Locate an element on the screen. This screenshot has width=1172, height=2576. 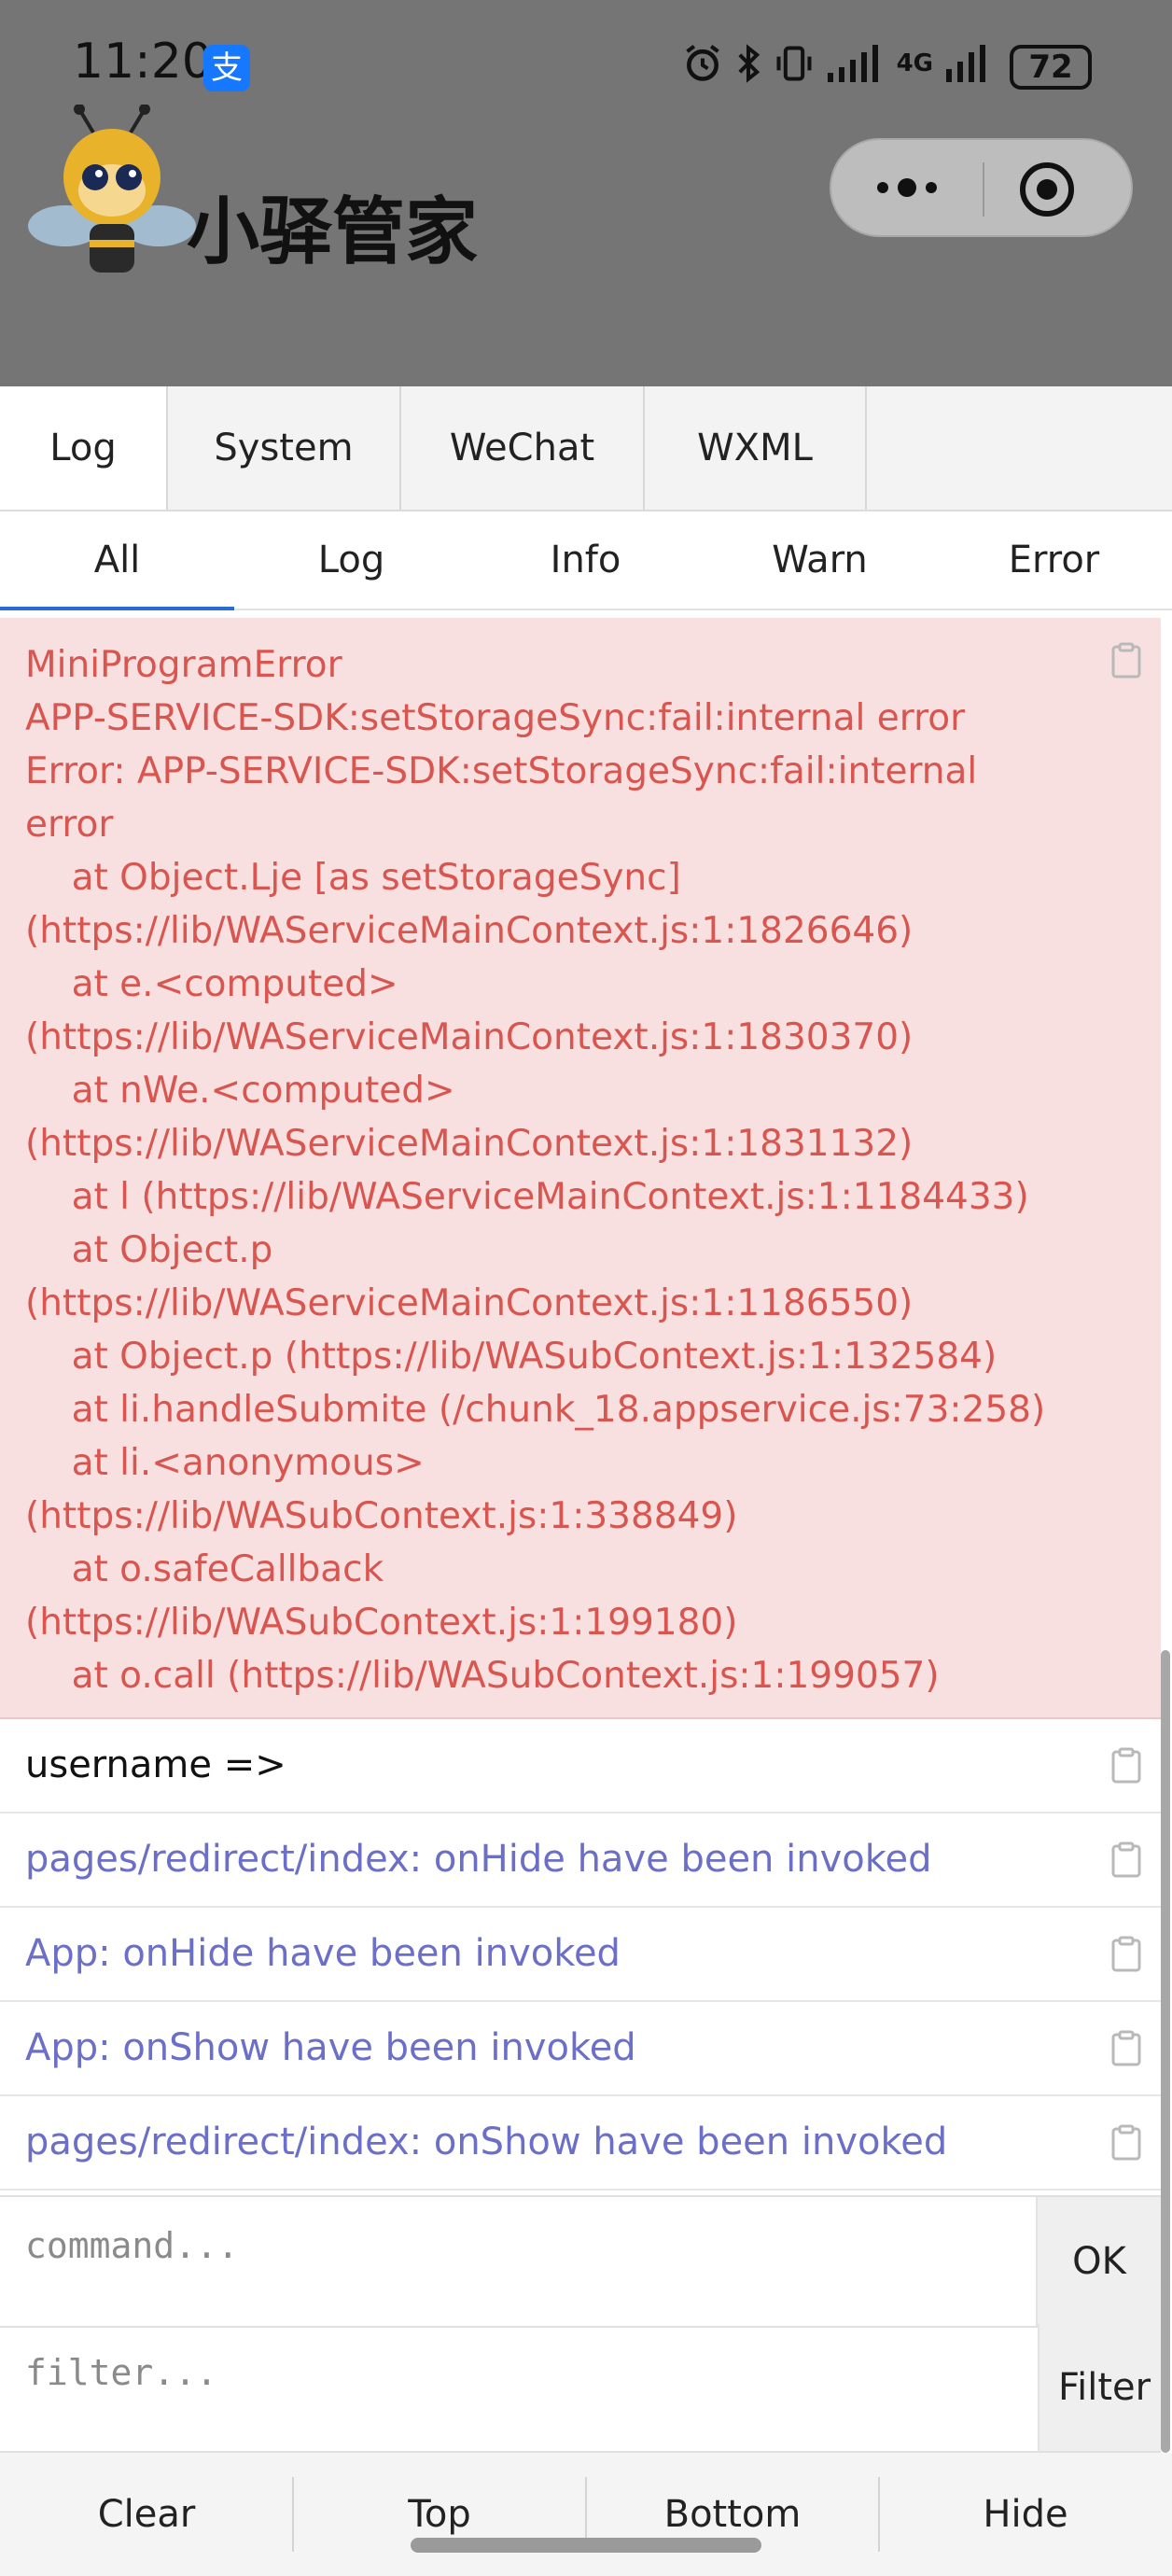
log-level-tabs: All Log Info Warn Error is located at coordinates (586, 560).